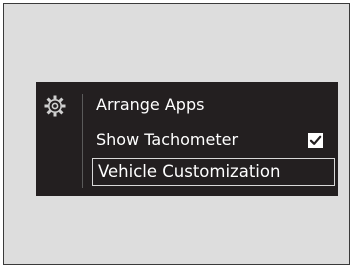 The image size is (355, 268). Describe the element at coordinates (150, 105) in the screenshot. I see `menu-item-arrange-apps: Arrange Apps` at that location.